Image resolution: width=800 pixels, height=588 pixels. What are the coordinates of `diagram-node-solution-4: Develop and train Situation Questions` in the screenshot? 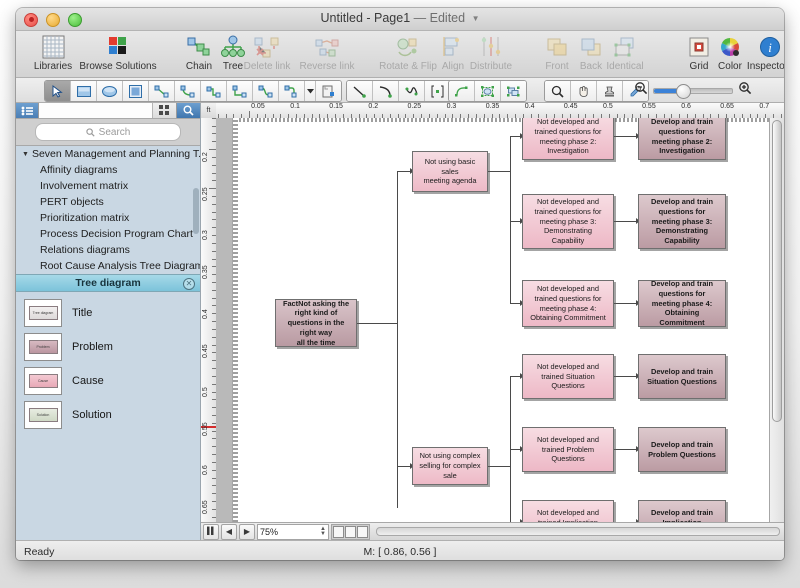 It's located at (682, 376).